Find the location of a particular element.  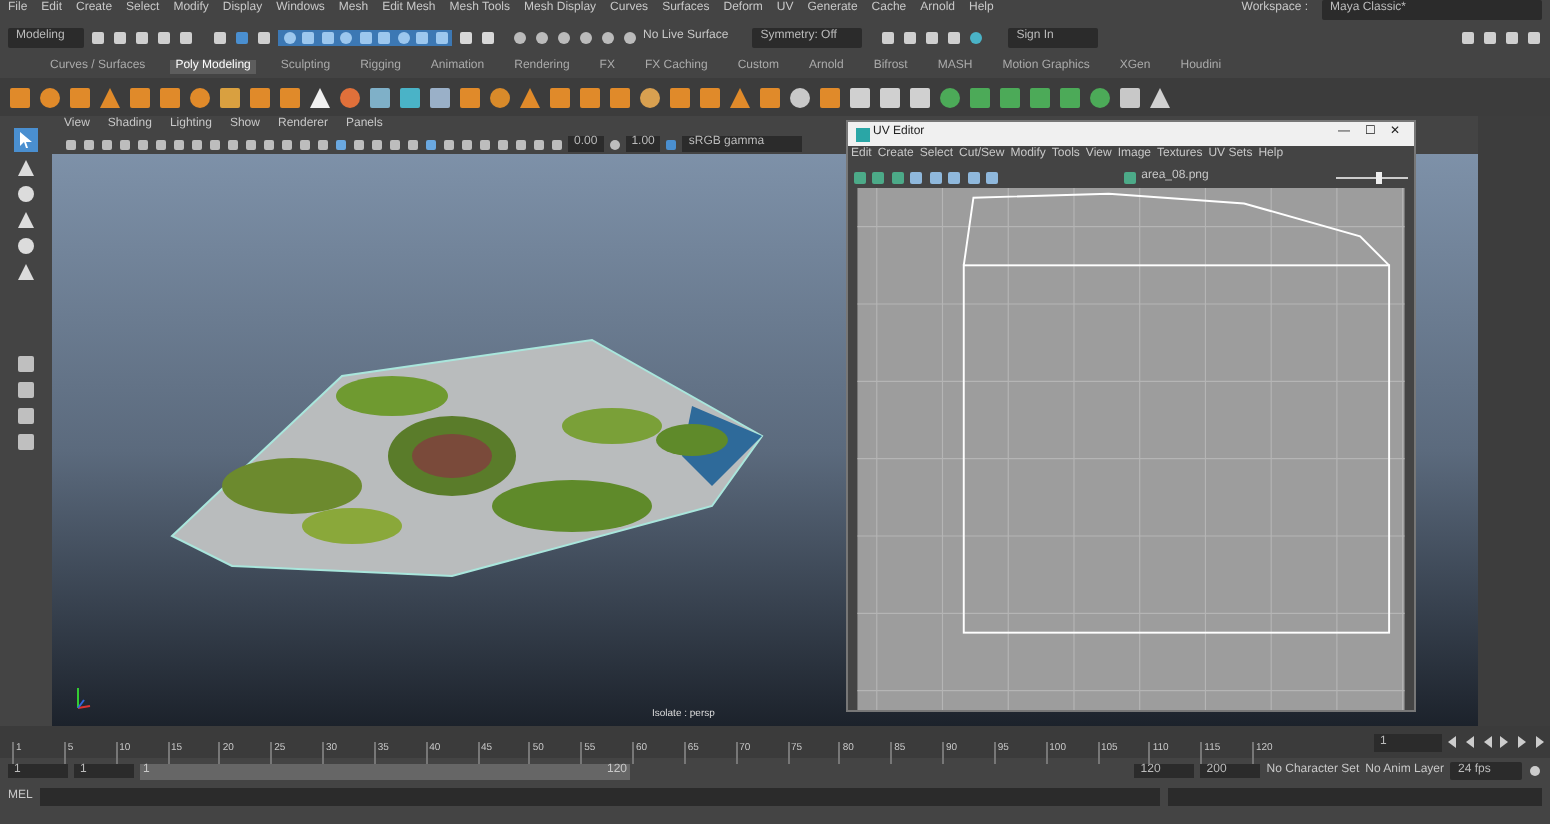

step-back-button is located at coordinates (1469, 742).